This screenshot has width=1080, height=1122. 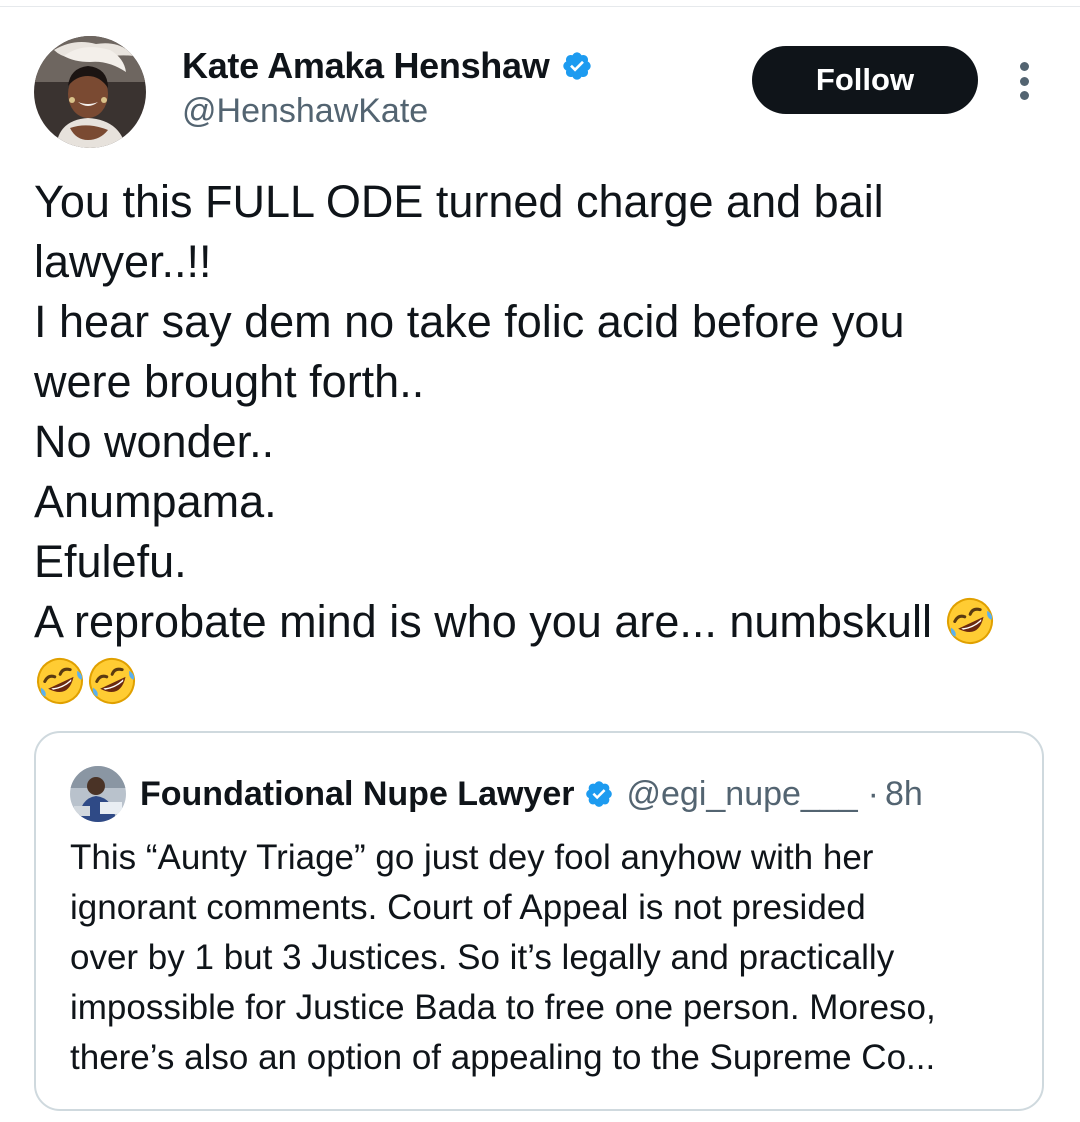 What do you see at coordinates (229, 381) in the screenshot?
I see `tweet-line: were brought forth..` at bounding box center [229, 381].